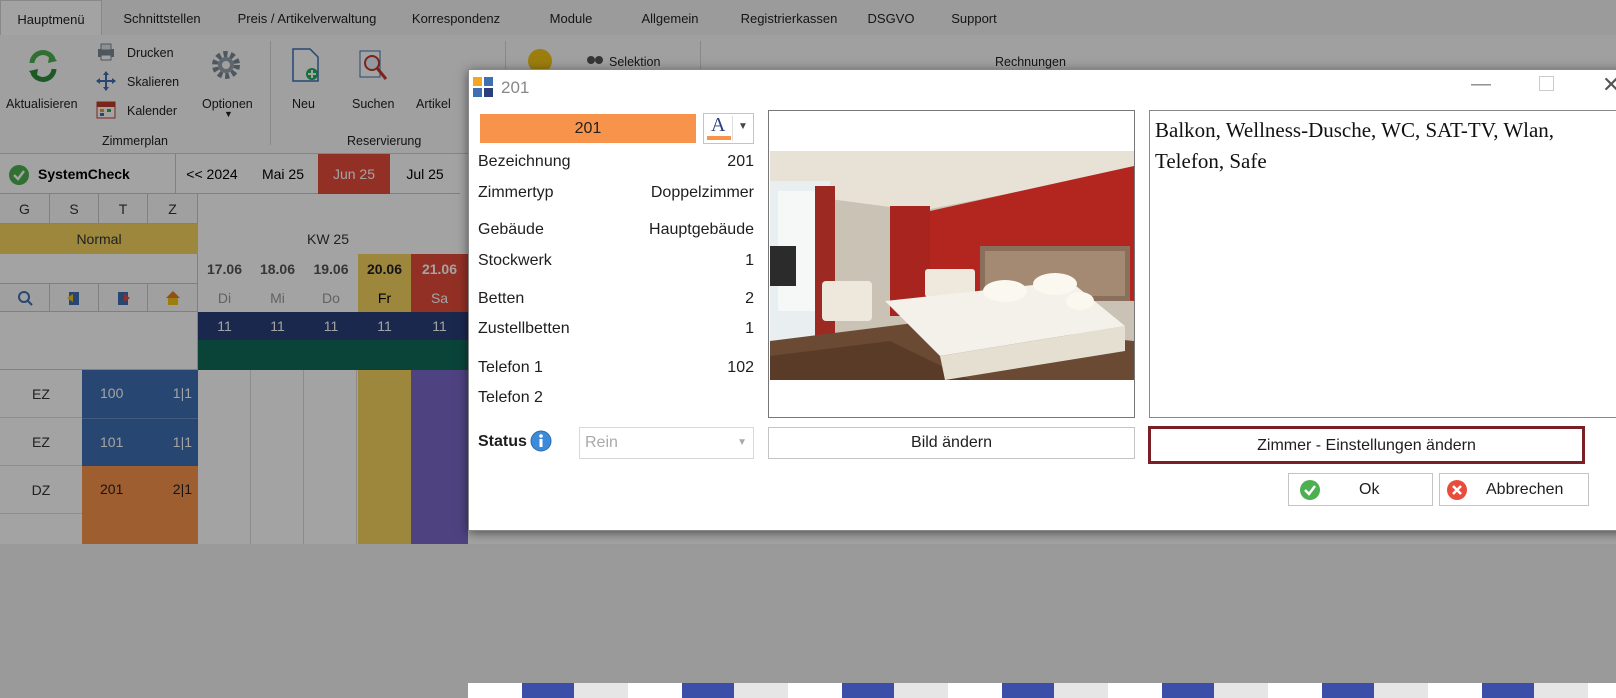 Image resolution: width=1616 pixels, height=698 pixels. I want to click on maximize-icon, so click(1546, 83).